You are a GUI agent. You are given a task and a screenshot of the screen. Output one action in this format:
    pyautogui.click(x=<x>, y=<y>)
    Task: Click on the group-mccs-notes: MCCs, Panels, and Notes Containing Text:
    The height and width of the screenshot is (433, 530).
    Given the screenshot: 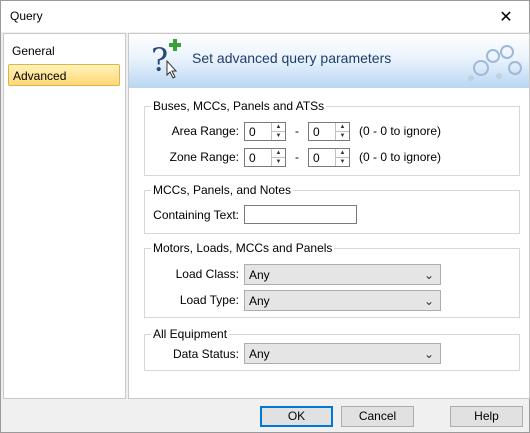 What is the action you would take?
    pyautogui.click(x=332, y=208)
    